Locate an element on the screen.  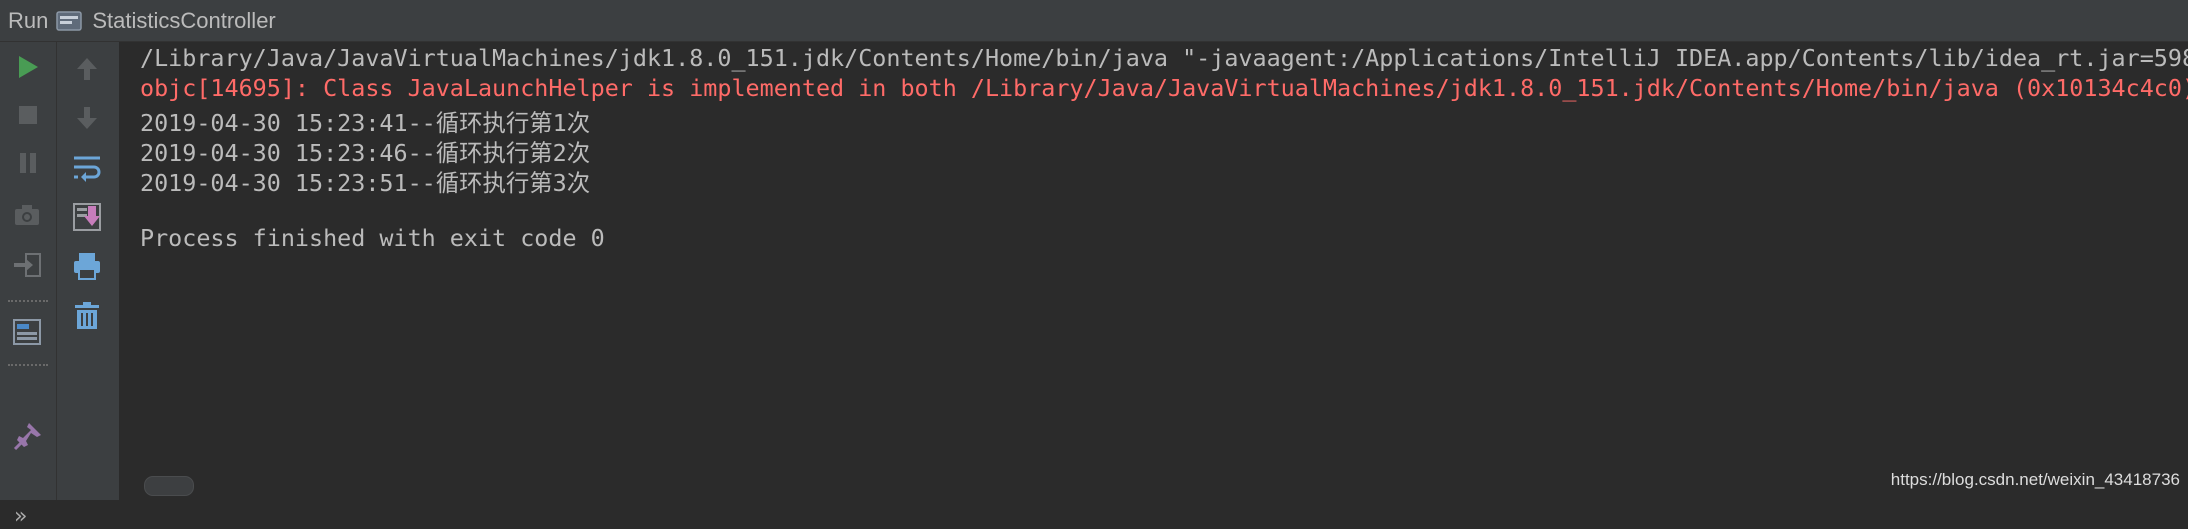
down-arrow-icon is located at coordinates (87, 118).